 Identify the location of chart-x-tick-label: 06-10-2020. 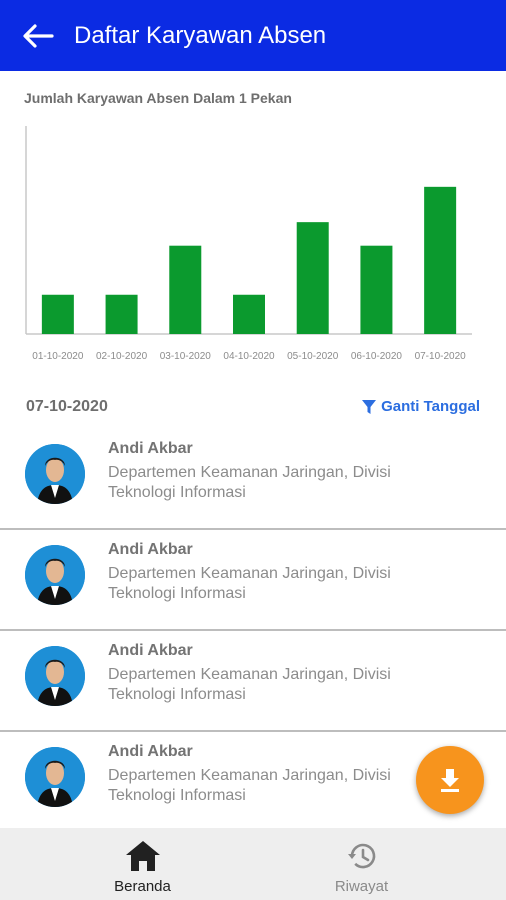
(377, 356).